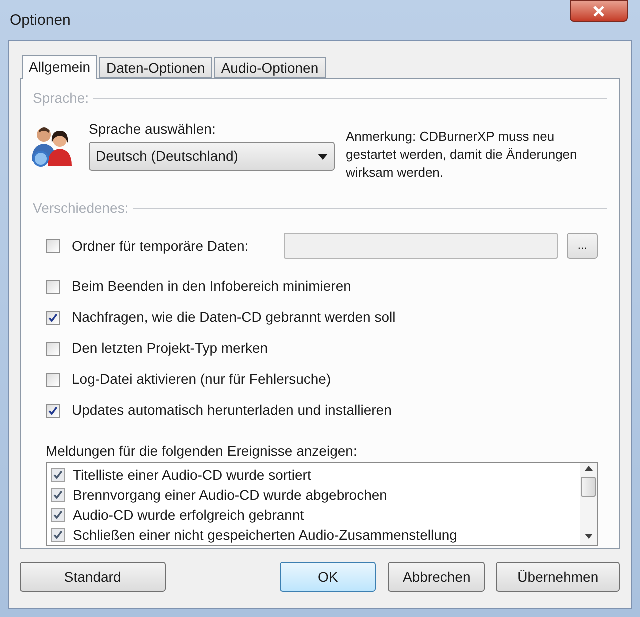 The height and width of the screenshot is (617, 640). Describe the element at coordinates (588, 504) in the screenshot. I see `scrollbar` at that location.